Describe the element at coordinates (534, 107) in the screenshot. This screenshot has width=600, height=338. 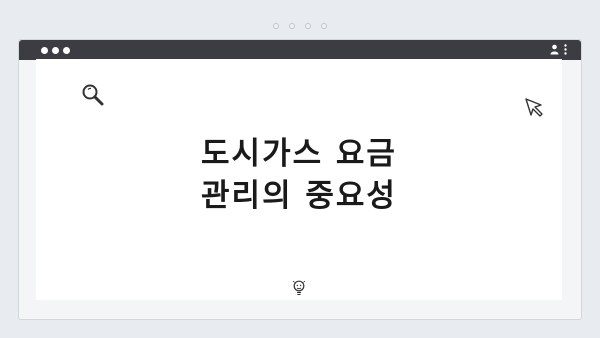
I see `cursor-icon` at that location.